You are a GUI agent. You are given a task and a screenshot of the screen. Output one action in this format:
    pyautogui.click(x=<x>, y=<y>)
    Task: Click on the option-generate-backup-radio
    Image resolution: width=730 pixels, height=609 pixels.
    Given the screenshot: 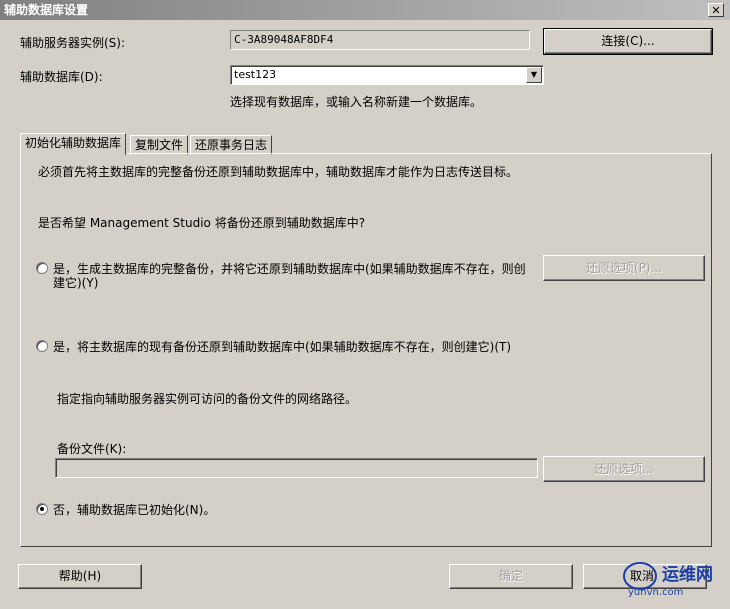 What is the action you would take?
    pyautogui.click(x=42, y=268)
    